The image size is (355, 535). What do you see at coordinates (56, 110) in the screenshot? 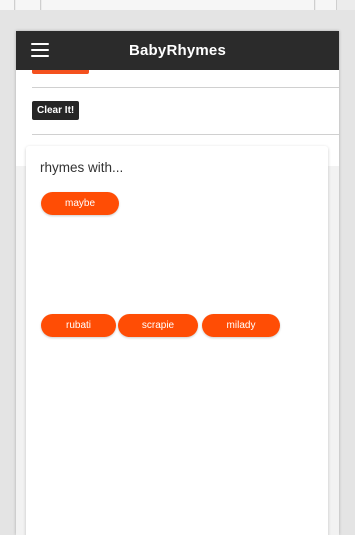
I see `clear-button: Clear It!` at bounding box center [56, 110].